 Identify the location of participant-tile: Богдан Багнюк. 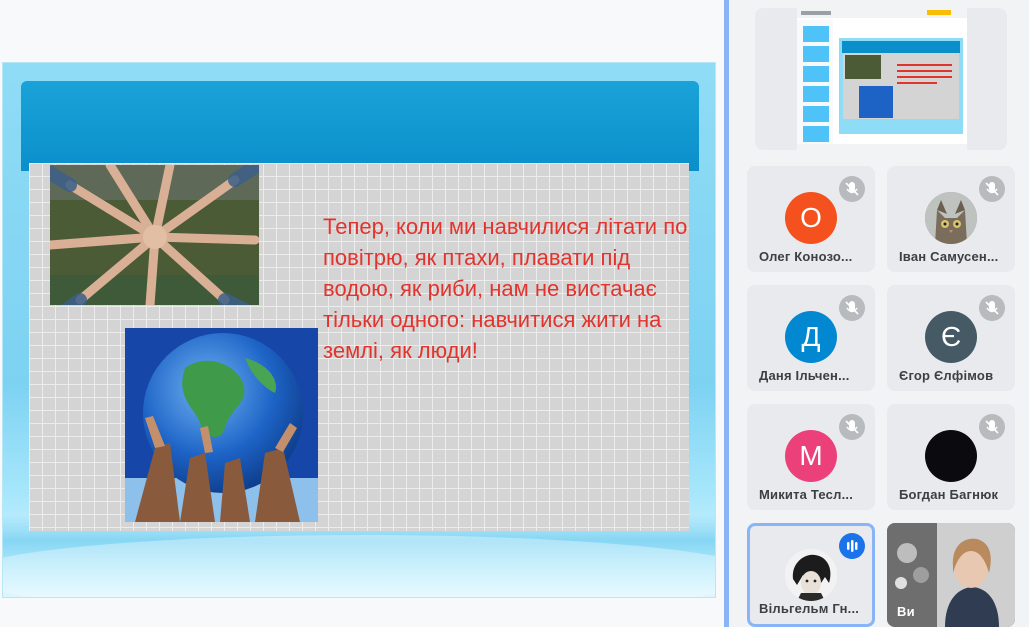
(951, 457).